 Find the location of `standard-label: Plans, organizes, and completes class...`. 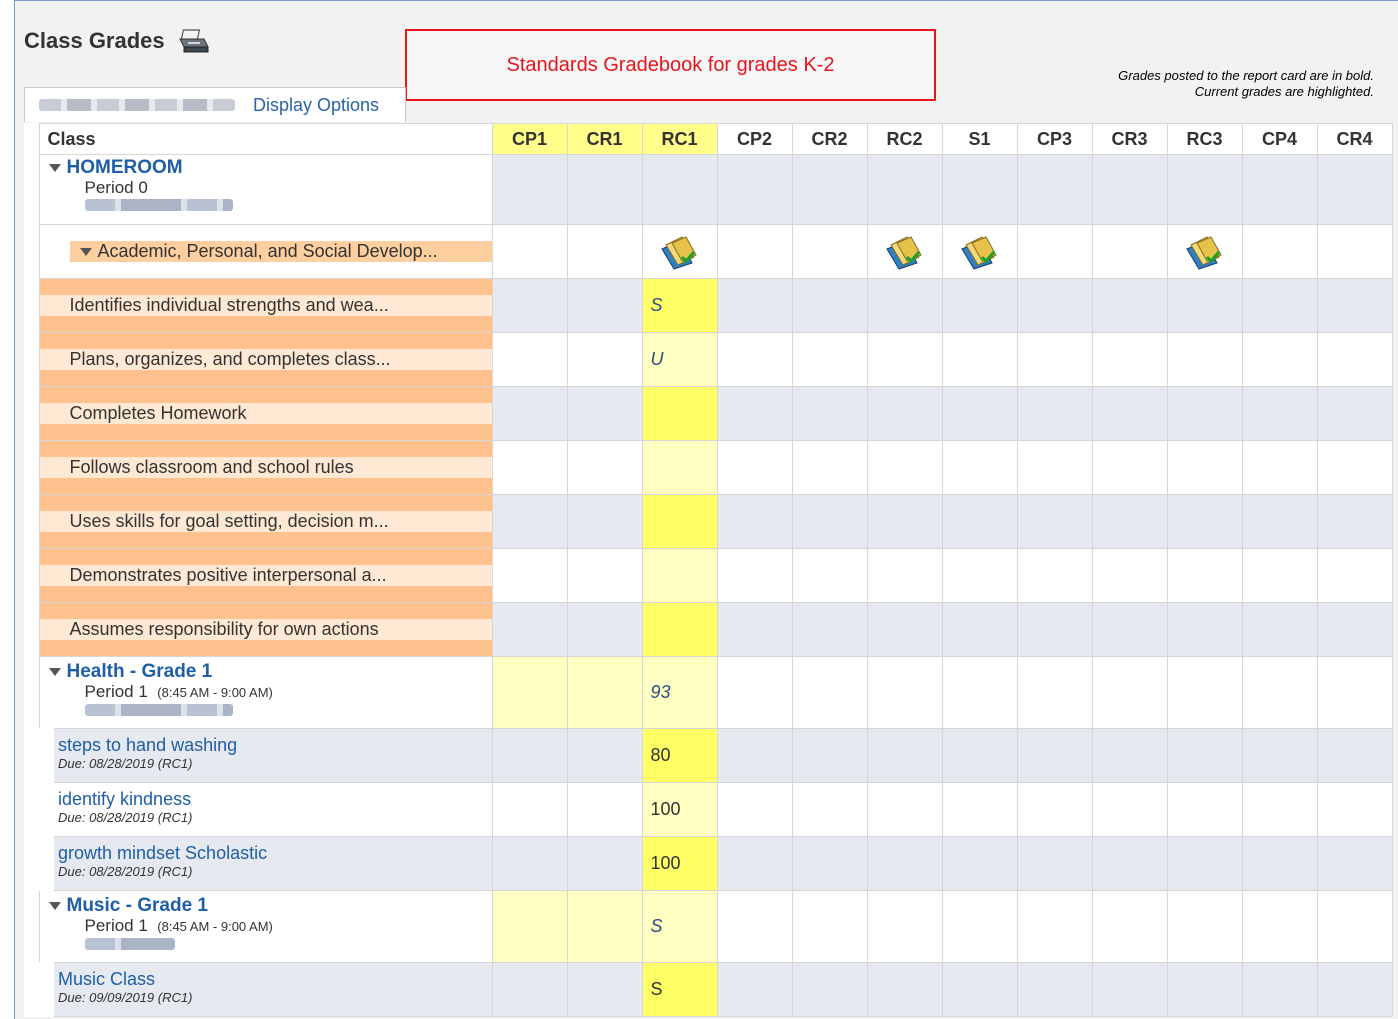

standard-label: Plans, organizes, and completes class... is located at coordinates (230, 359).